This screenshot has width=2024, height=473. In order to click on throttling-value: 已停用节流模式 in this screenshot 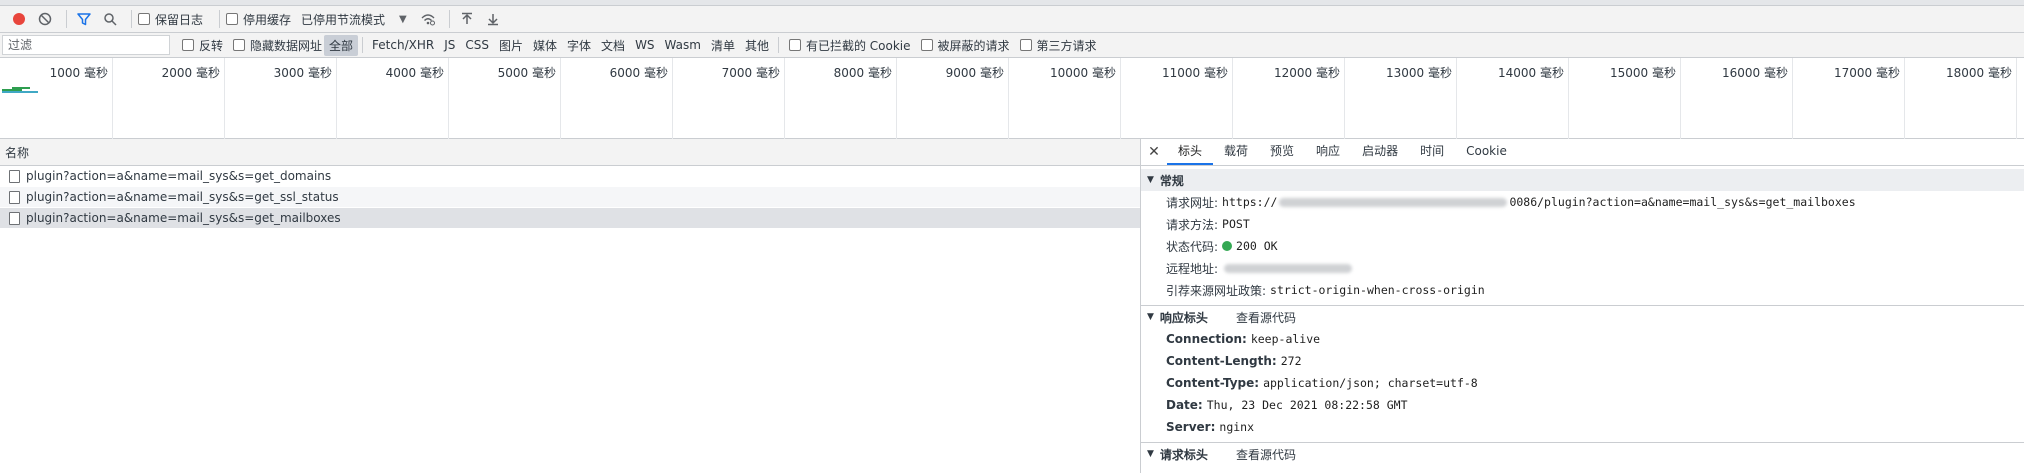, I will do `click(343, 19)`.